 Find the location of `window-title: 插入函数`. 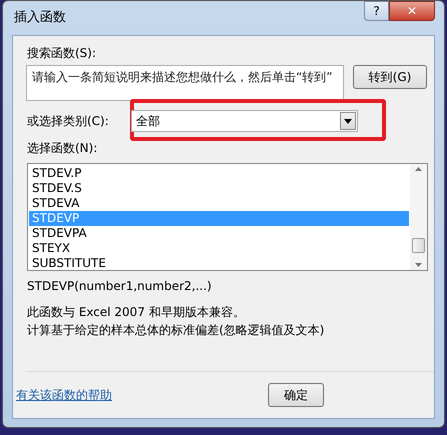

window-title: 插入函数 is located at coordinates (39, 18).